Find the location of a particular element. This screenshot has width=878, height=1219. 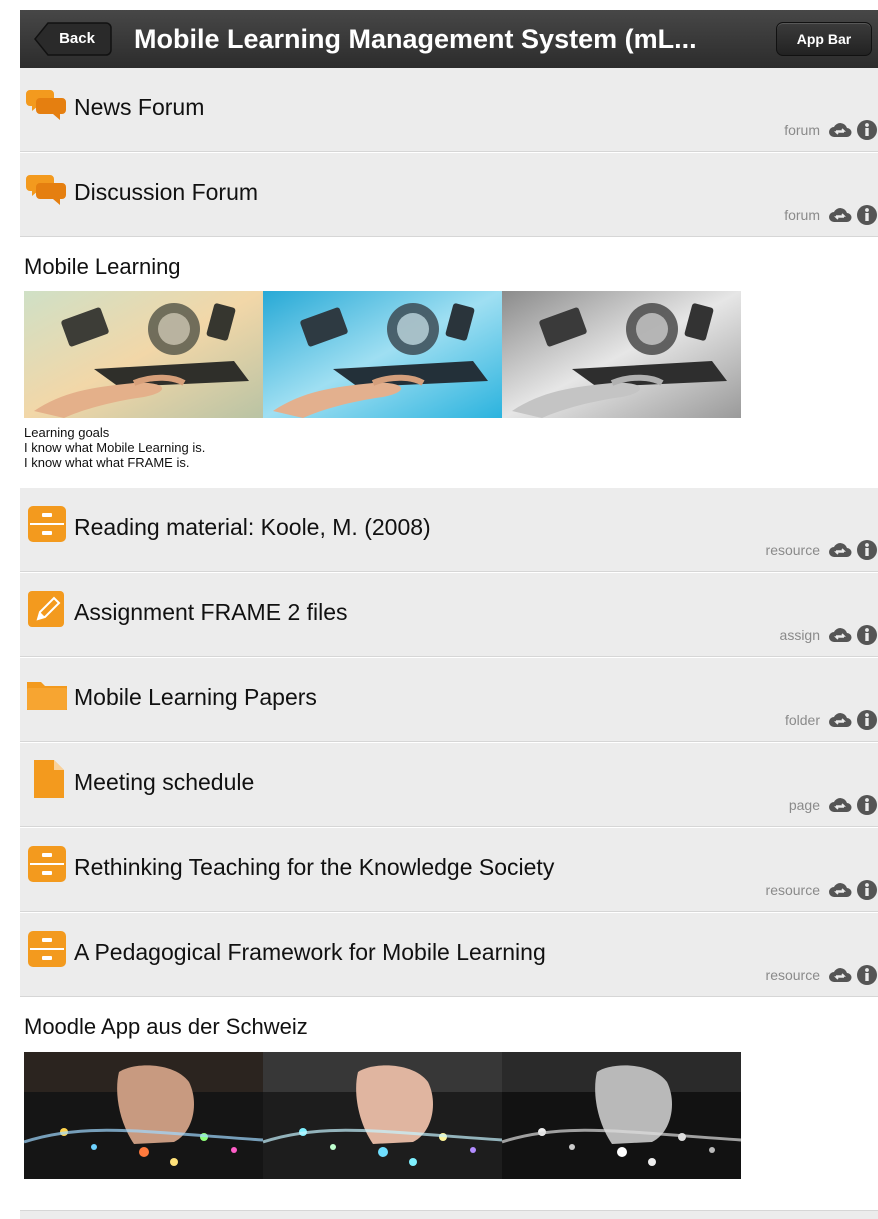

module-row: News Forum forum is located at coordinates (449, 110).